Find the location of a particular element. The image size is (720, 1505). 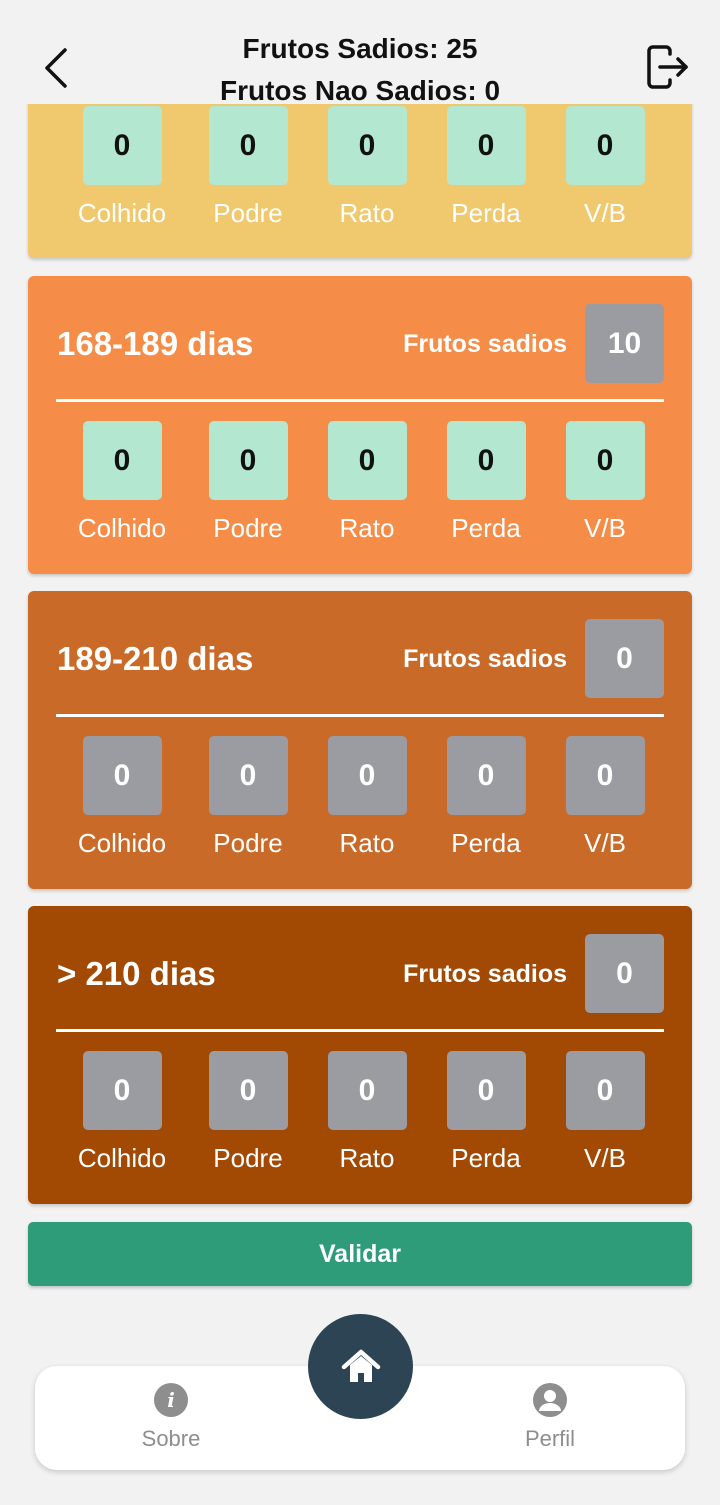

nav-perfil-label: Perfil is located at coordinates (550, 1438).